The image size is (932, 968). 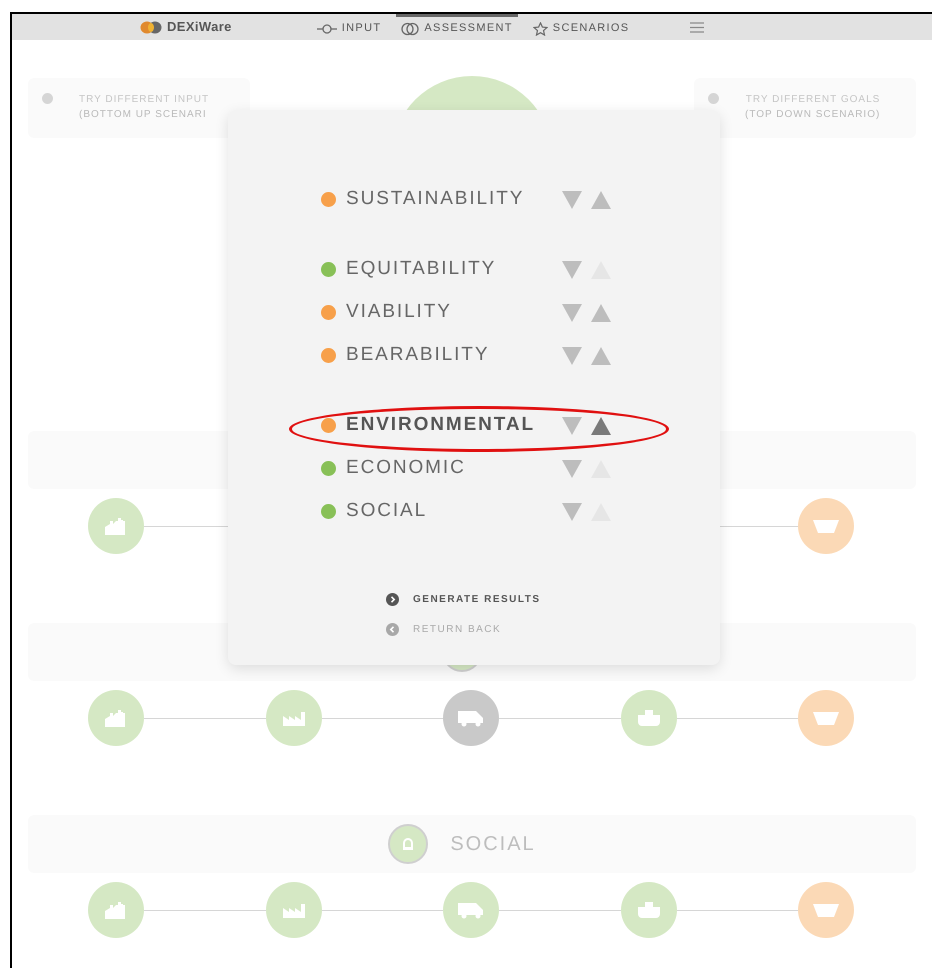 I want to click on card-subtitle: (BOTTOM UP SCENARI, so click(x=143, y=115).